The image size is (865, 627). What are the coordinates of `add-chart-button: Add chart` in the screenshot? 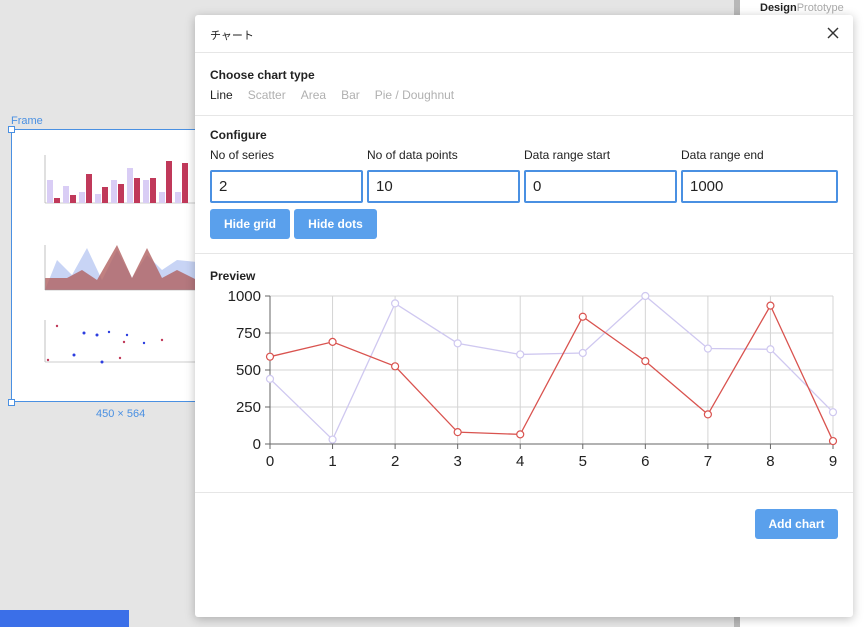 It's located at (796, 524).